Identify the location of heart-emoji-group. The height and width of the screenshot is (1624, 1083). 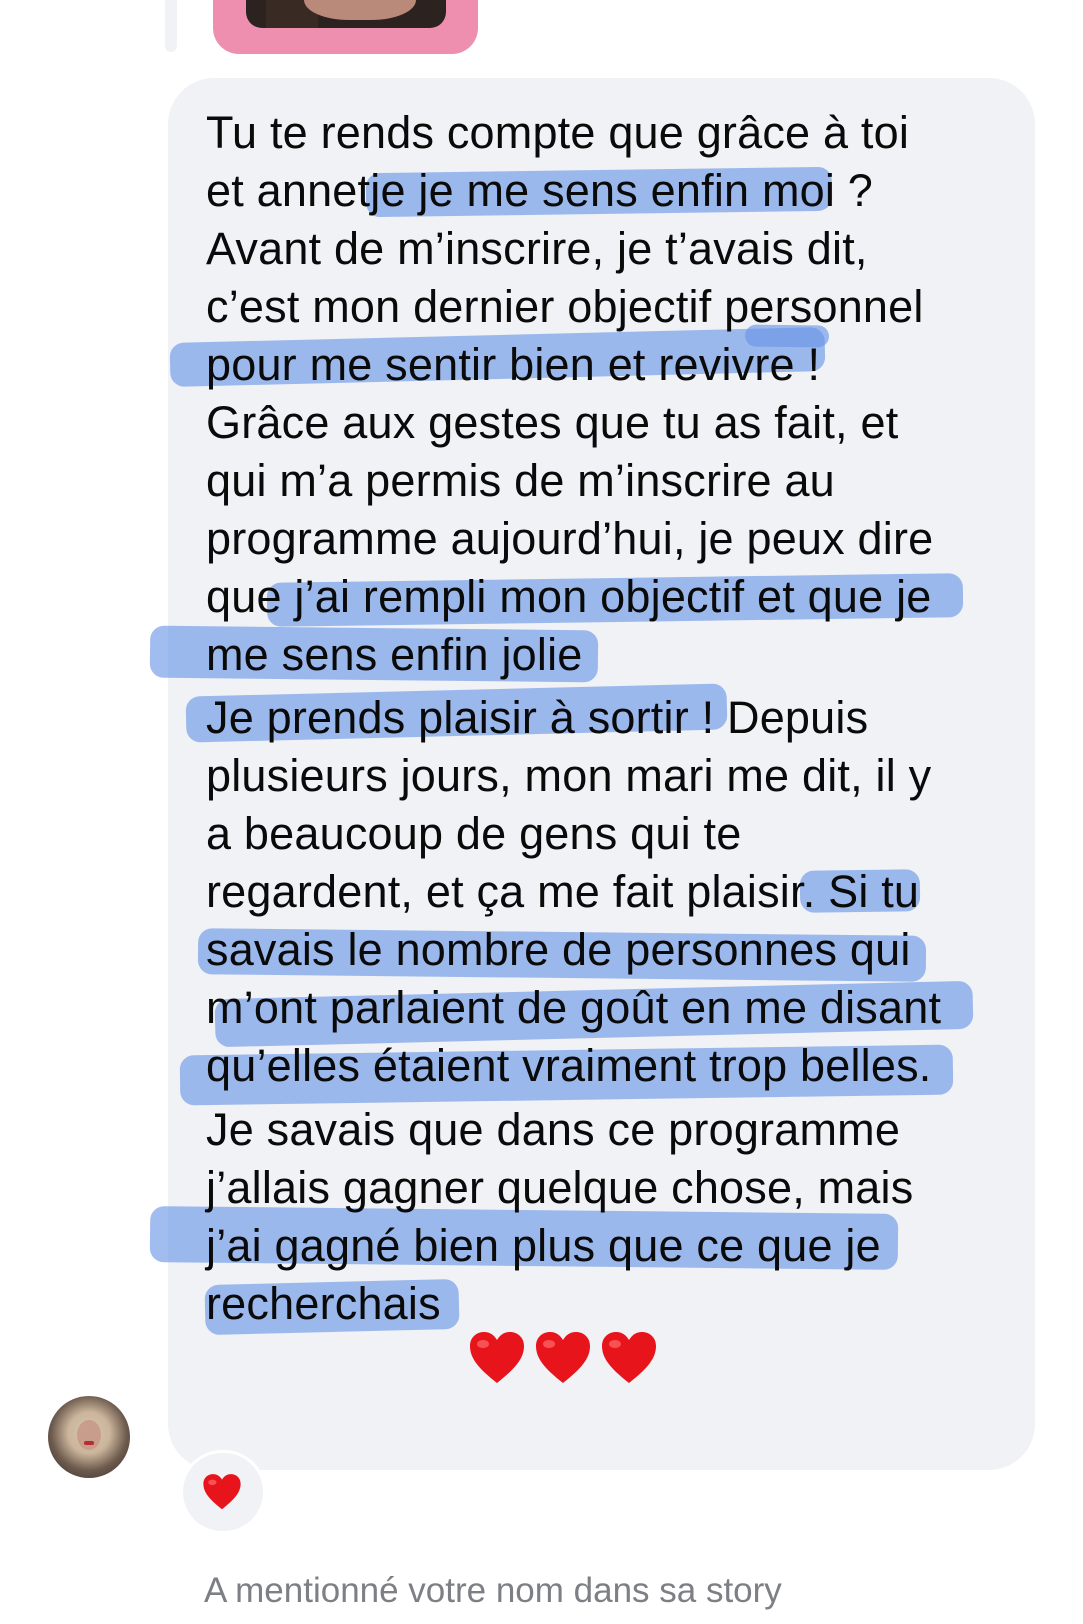
(563, 1360).